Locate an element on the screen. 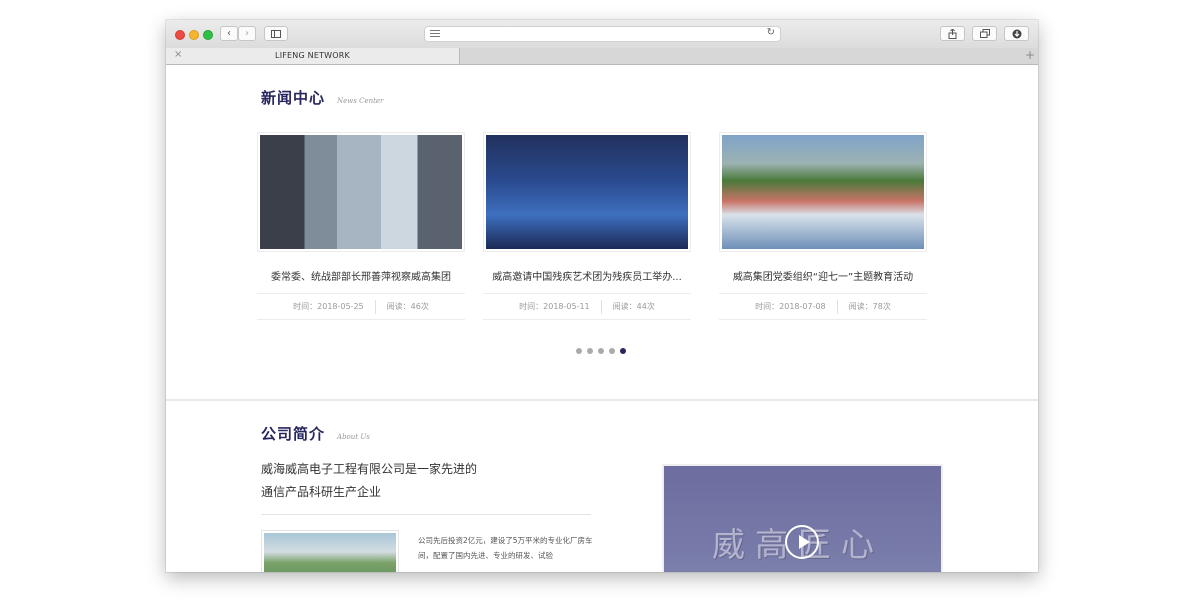 The width and height of the screenshot is (1189, 609). about-divider is located at coordinates (426, 514).